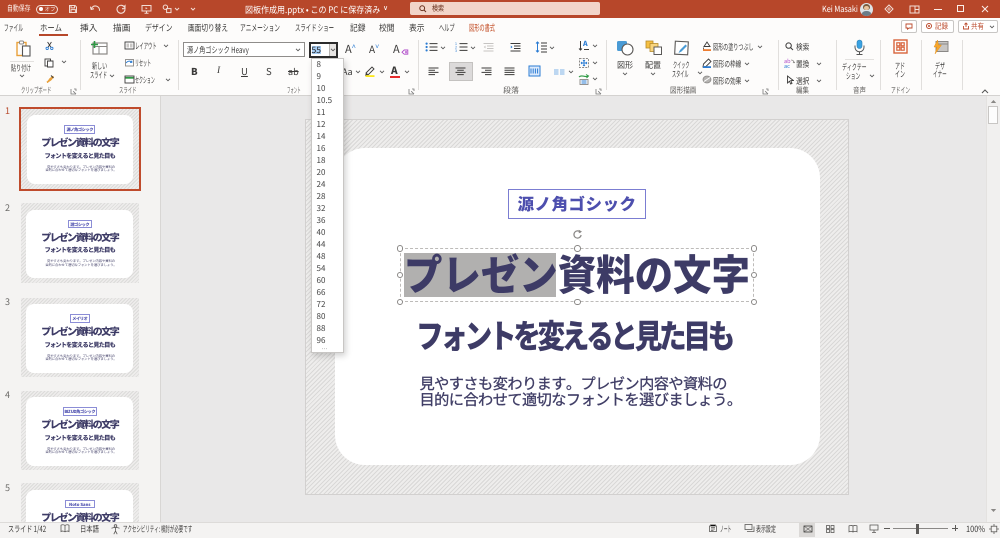  I want to click on svg-text: 3, so click(456, 50).